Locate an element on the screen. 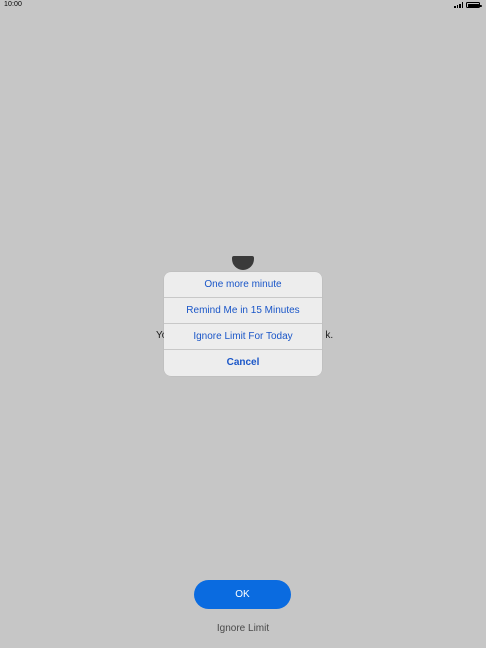  status-time: 10:00 is located at coordinates (13, 4).